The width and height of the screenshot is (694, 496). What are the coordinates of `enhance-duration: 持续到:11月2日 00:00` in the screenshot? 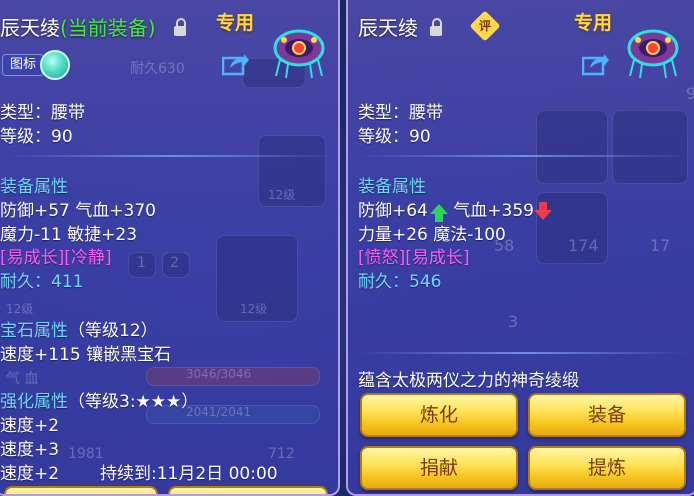 It's located at (189, 474).